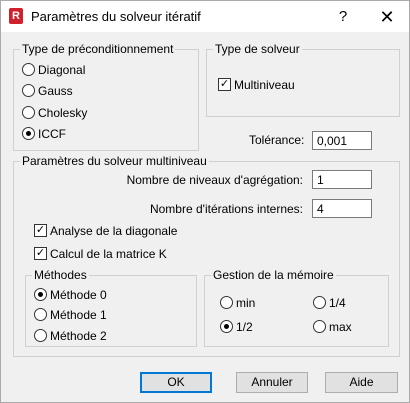  Describe the element at coordinates (244, 327) in the screenshot. I see `memory-half-label: 1/2` at that location.